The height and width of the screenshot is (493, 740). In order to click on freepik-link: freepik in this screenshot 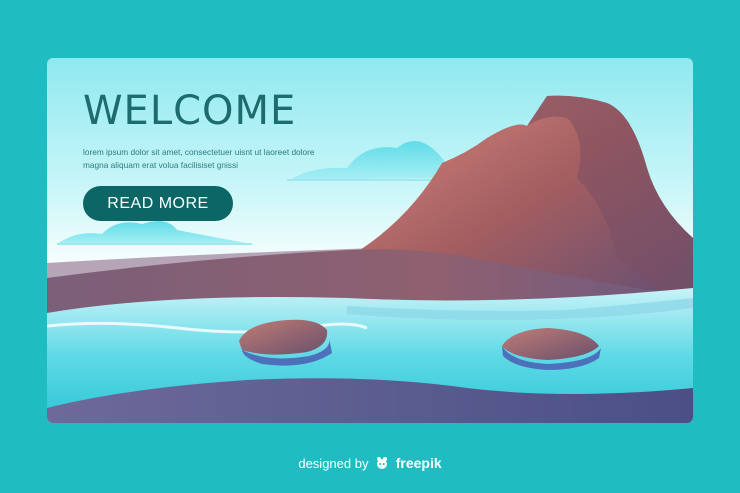, I will do `click(419, 463)`.